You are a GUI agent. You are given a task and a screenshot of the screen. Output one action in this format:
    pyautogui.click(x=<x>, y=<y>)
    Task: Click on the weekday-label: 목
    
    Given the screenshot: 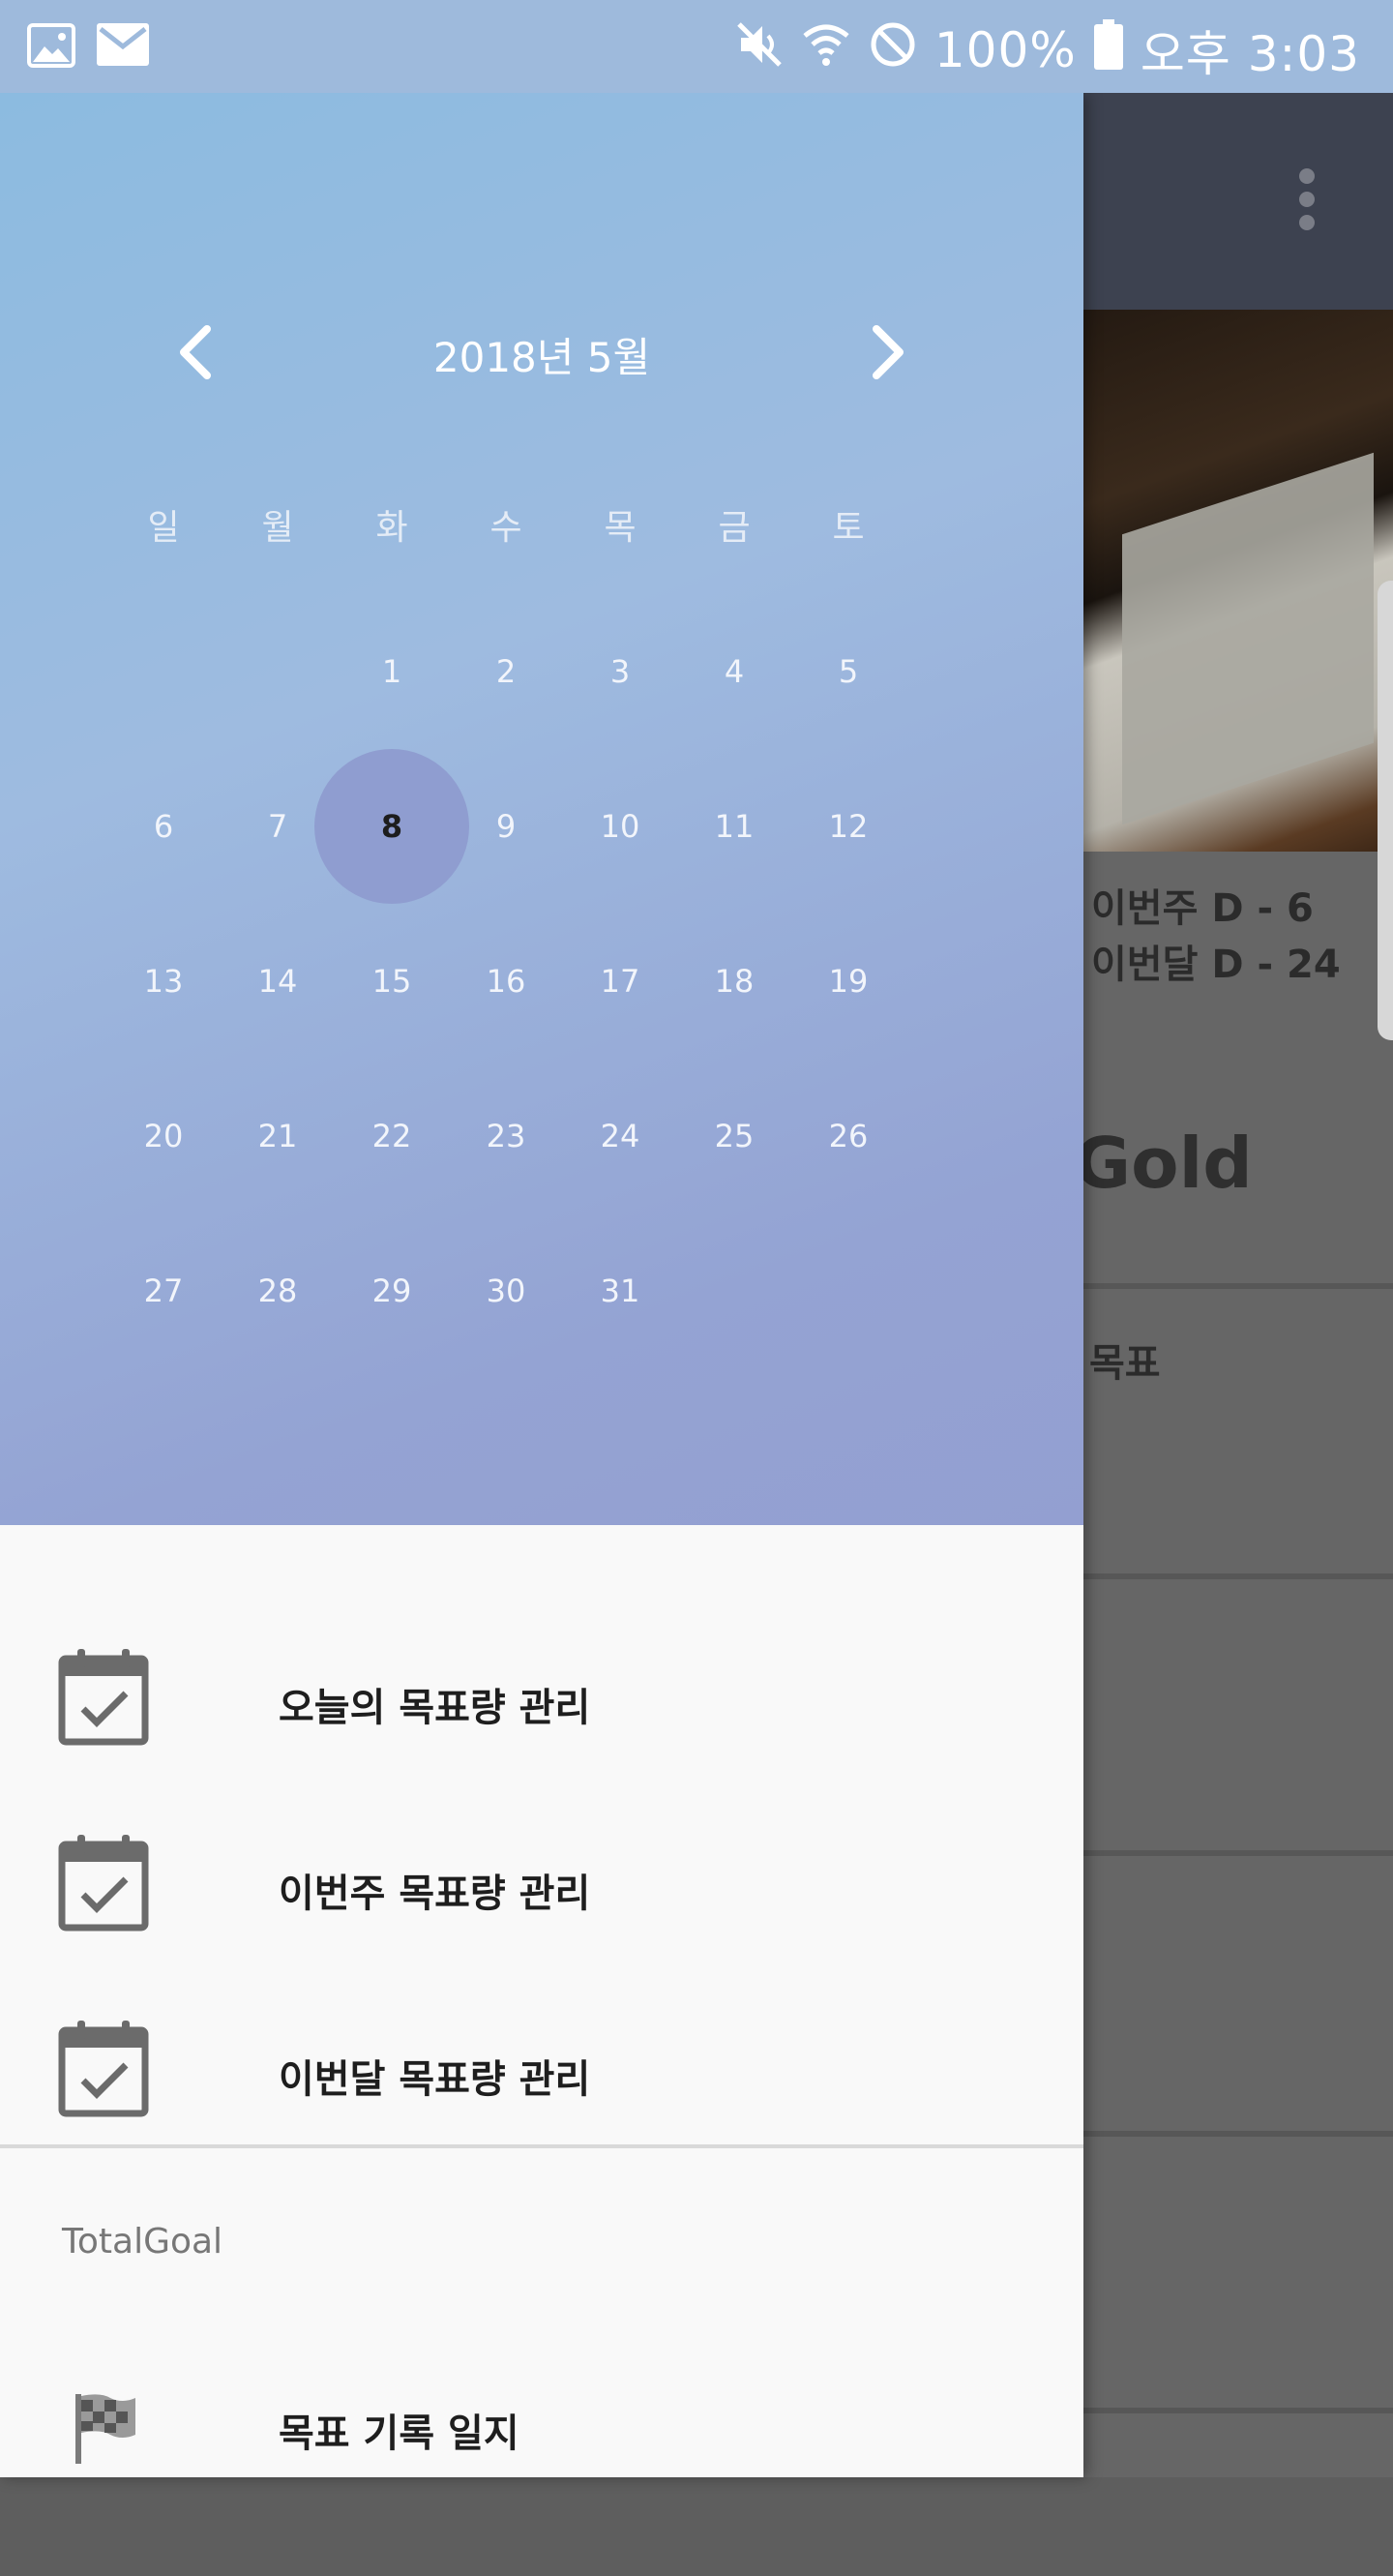 What is the action you would take?
    pyautogui.click(x=620, y=528)
    